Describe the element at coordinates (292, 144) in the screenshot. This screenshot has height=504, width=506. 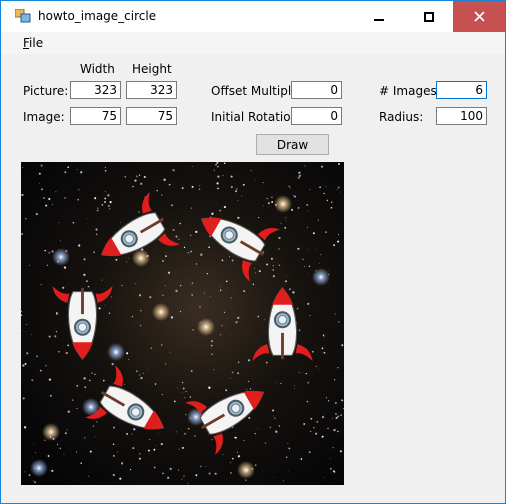
I see `draw-button: Draw` at that location.